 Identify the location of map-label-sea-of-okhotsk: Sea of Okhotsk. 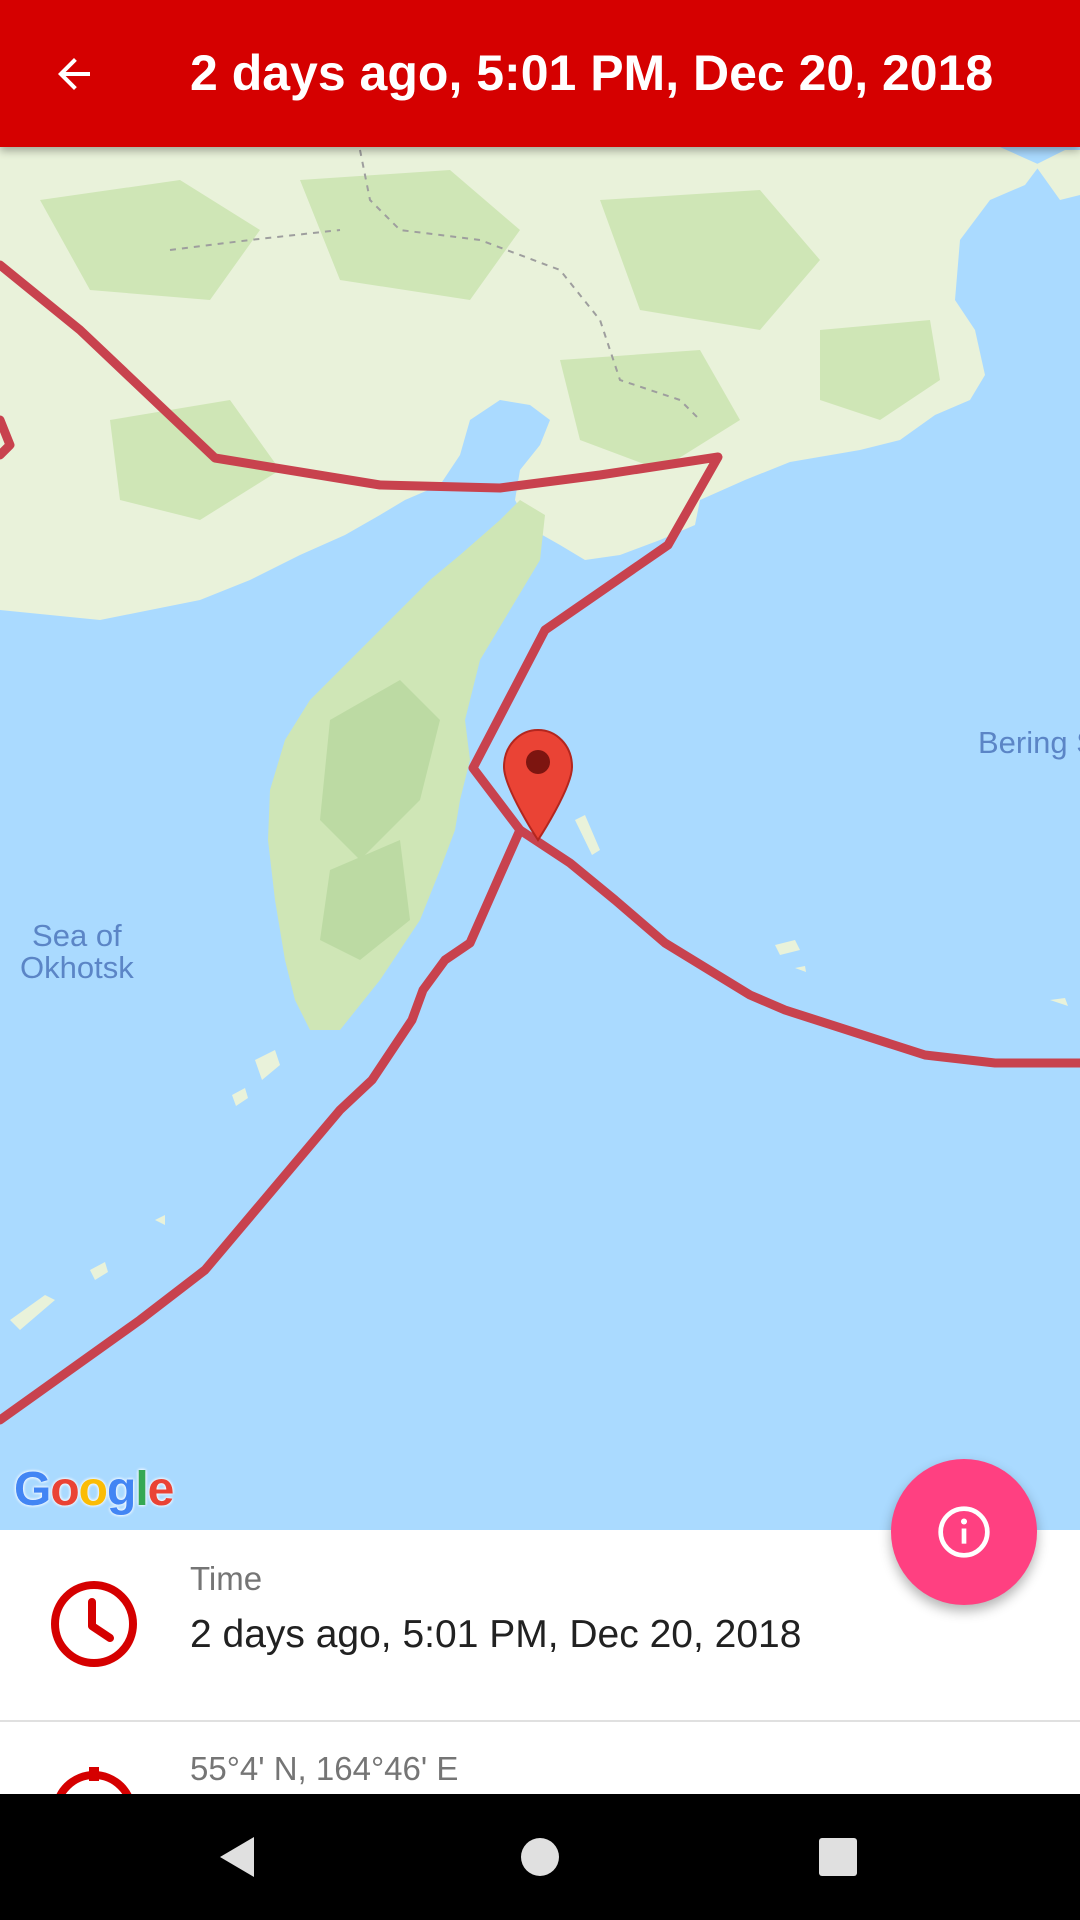
(77, 951).